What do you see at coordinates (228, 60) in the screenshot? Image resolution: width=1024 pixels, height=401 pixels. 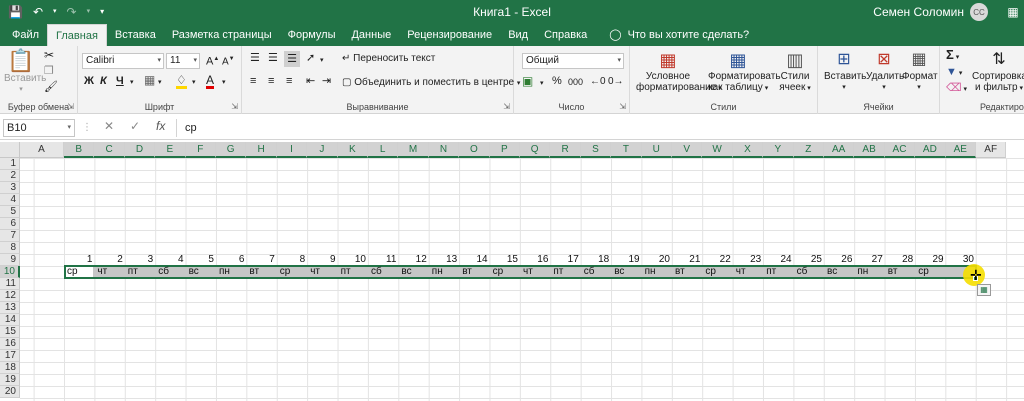 I see `decrease-font-icon: A▼` at bounding box center [228, 60].